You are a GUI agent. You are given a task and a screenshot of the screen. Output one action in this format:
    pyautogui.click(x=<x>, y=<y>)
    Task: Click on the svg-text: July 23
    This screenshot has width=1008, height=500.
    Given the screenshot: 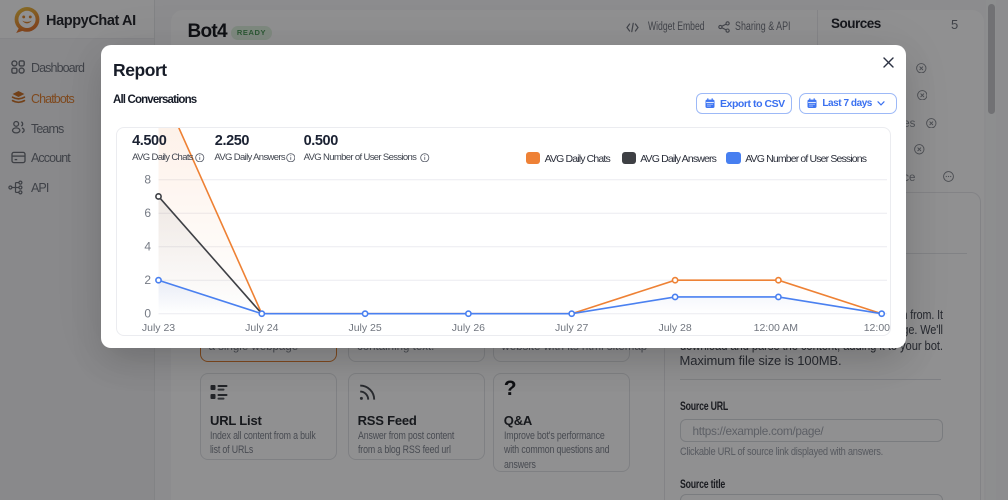 What is the action you would take?
    pyautogui.click(x=158, y=328)
    